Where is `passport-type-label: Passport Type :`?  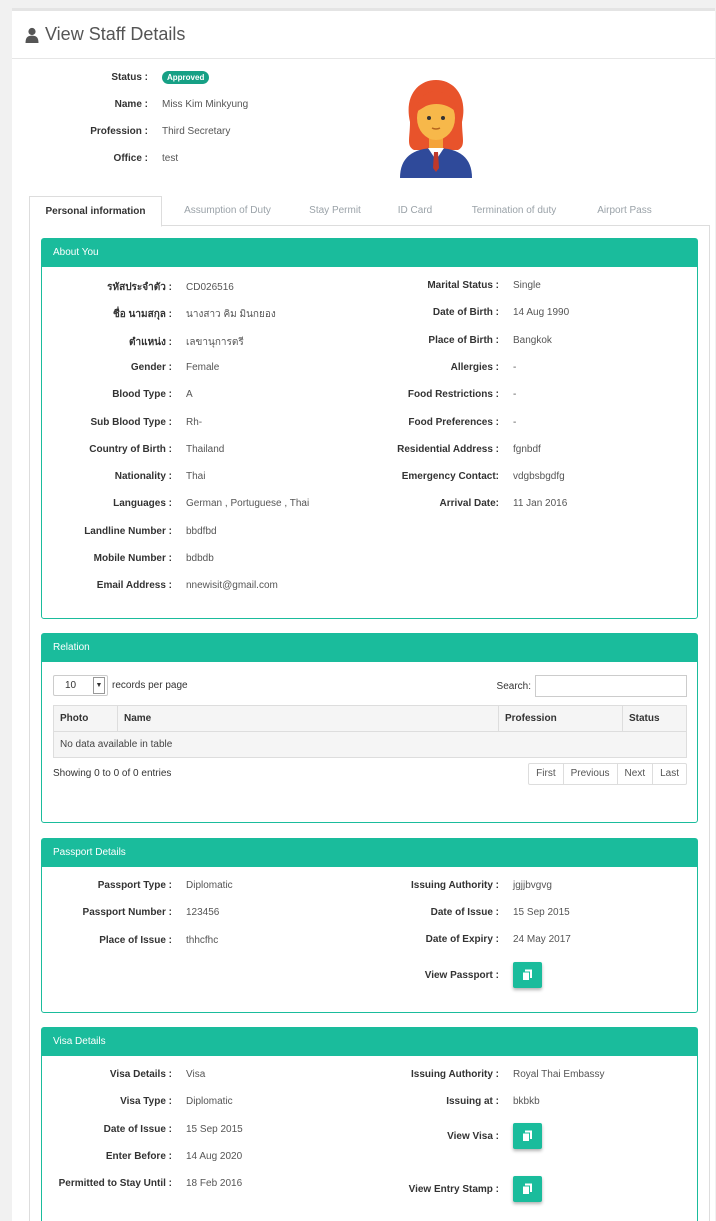
passport-type-label: Passport Type : is located at coordinates (134, 885).